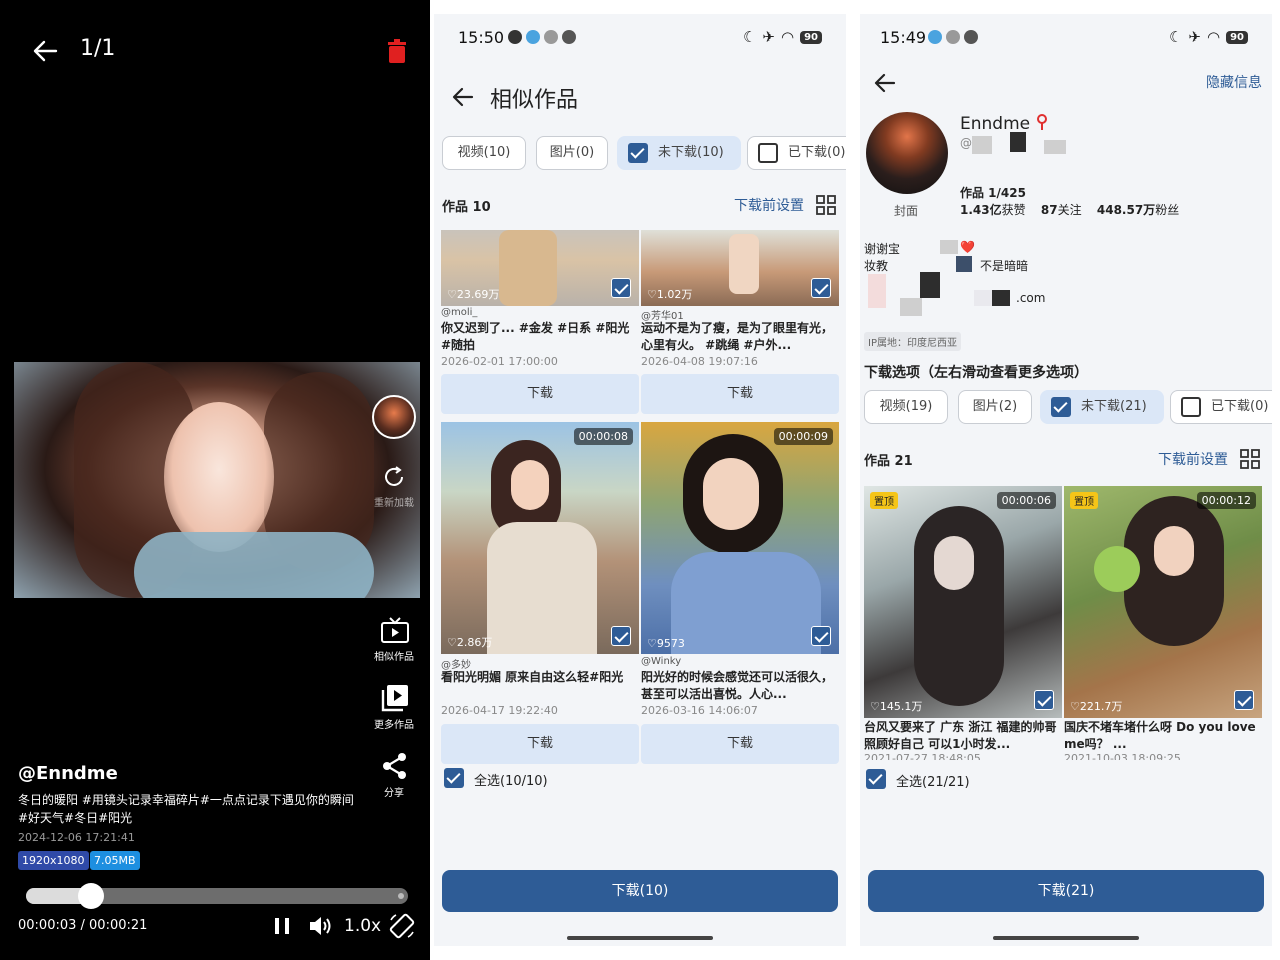 The image size is (1280, 960). I want to click on status-clock: 15:49, so click(903, 37).